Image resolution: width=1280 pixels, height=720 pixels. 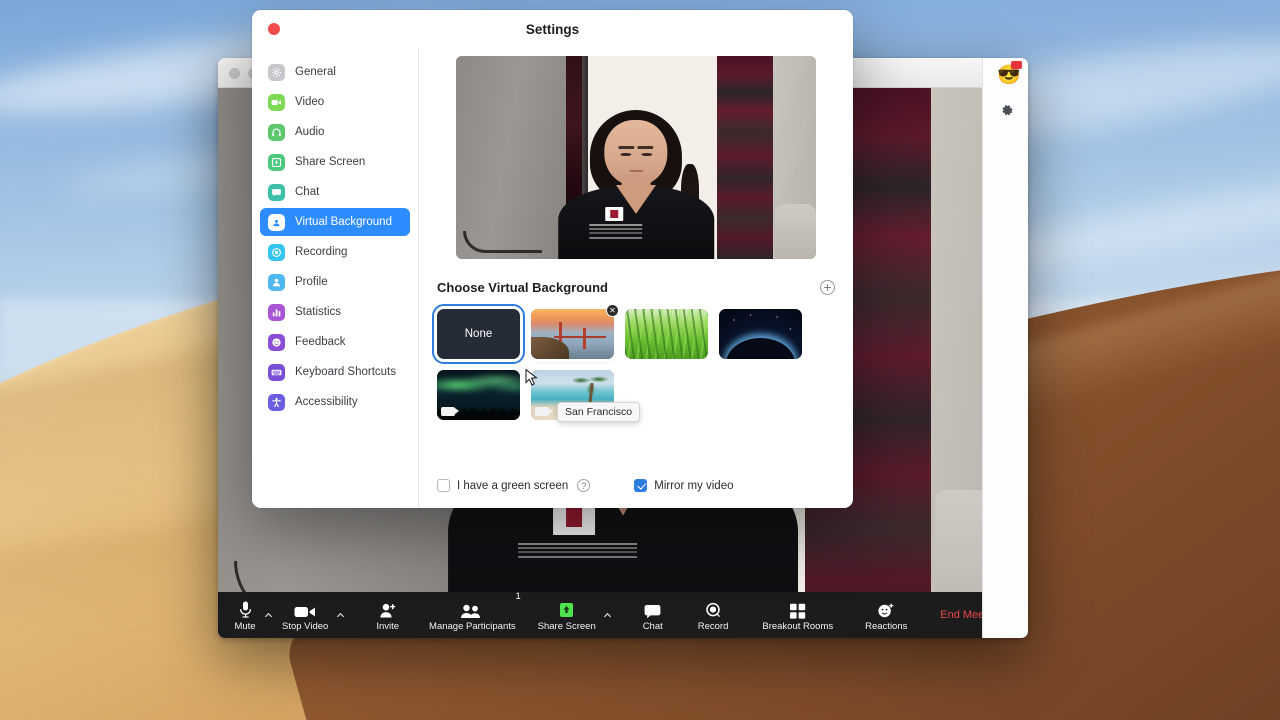 I want to click on earth-artwork, so click(x=760, y=334).